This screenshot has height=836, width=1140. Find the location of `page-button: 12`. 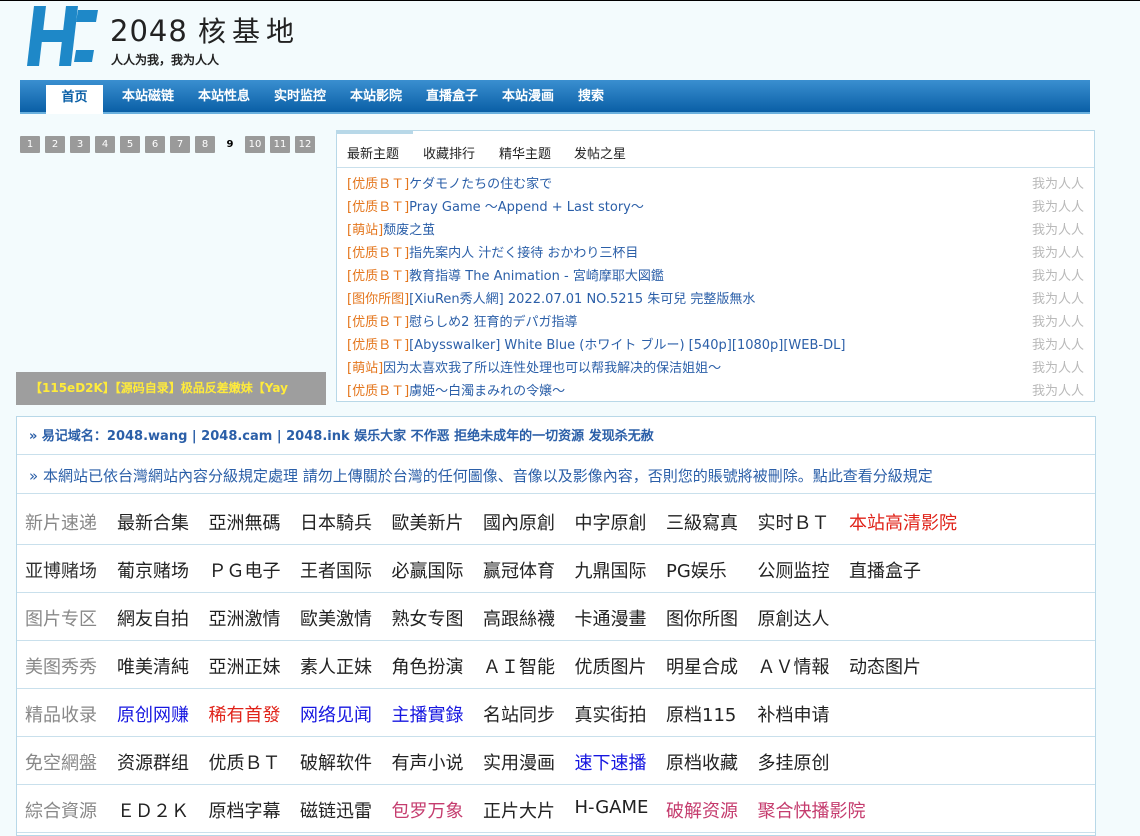

page-button: 12 is located at coordinates (305, 144).